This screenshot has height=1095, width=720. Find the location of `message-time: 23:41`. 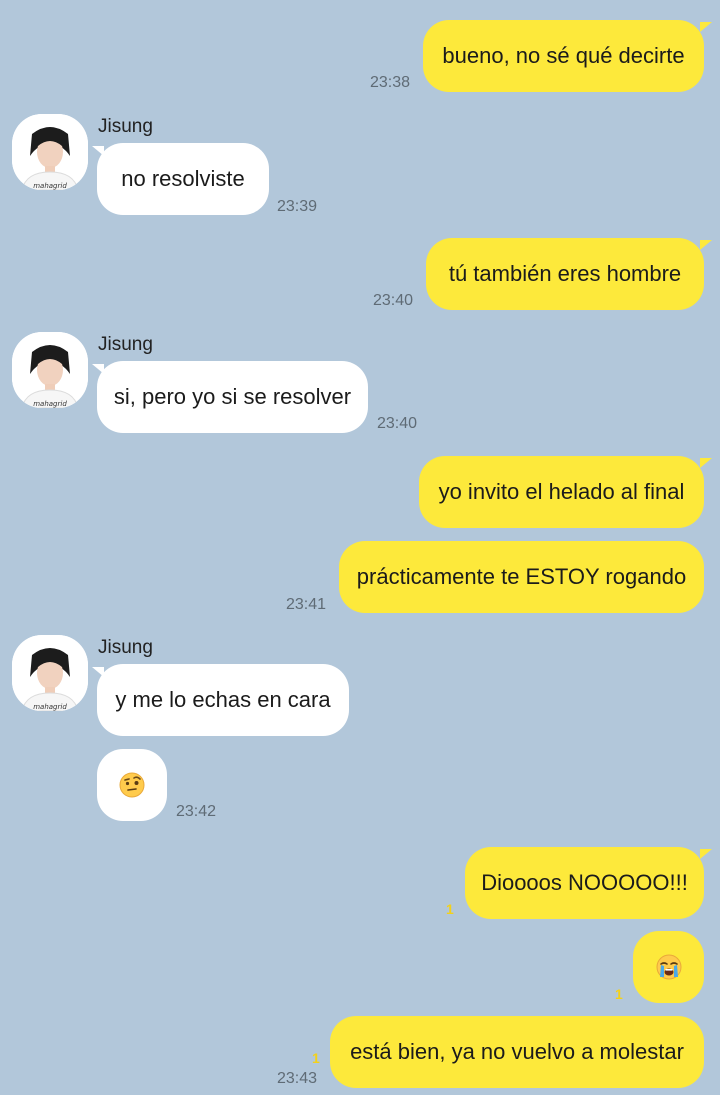

message-time: 23:41 is located at coordinates (306, 604).